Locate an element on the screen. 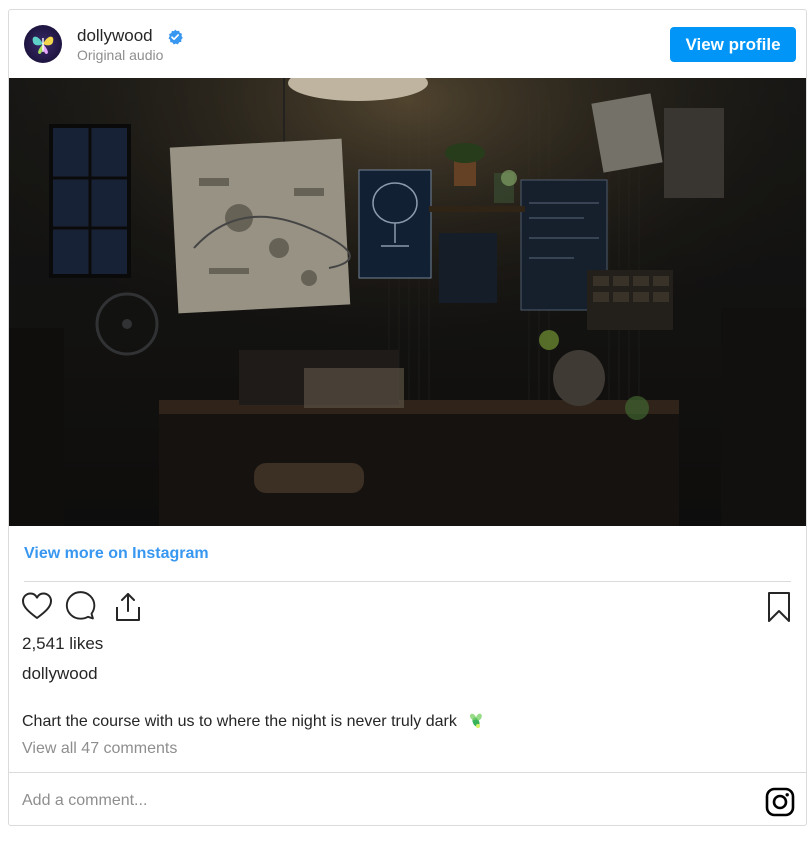 The image size is (811, 846). bookmark-icon is located at coordinates (779, 607).